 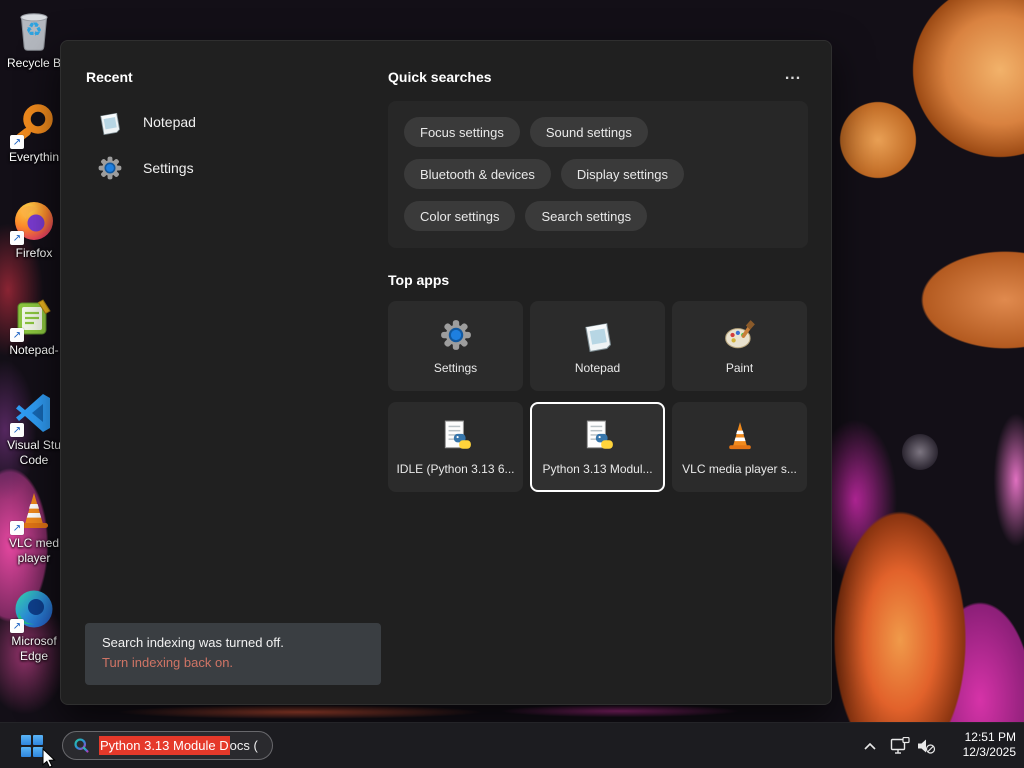 I want to click on top-app-tile-notepad: Notepad, so click(x=597, y=346).